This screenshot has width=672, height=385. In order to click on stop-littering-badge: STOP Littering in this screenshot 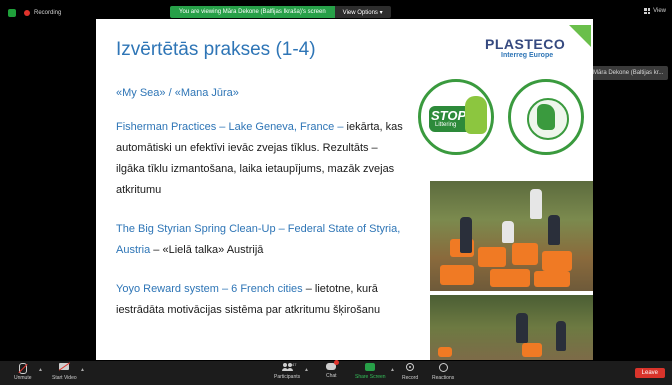, I will do `click(456, 117)`.